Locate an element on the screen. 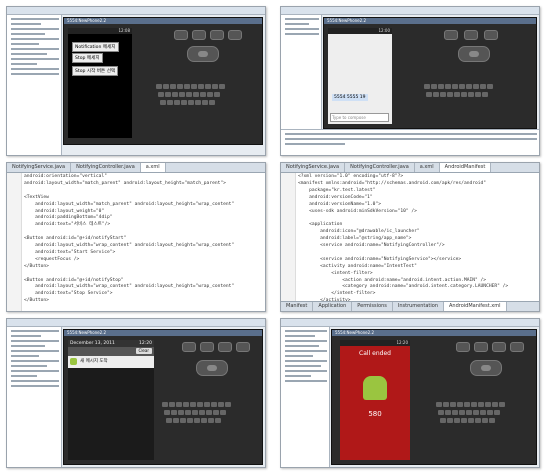 This screenshot has width=546, height=474. code-line: <uses-sdk android:minSdkVersion="10" /> is located at coordinates (357, 211).